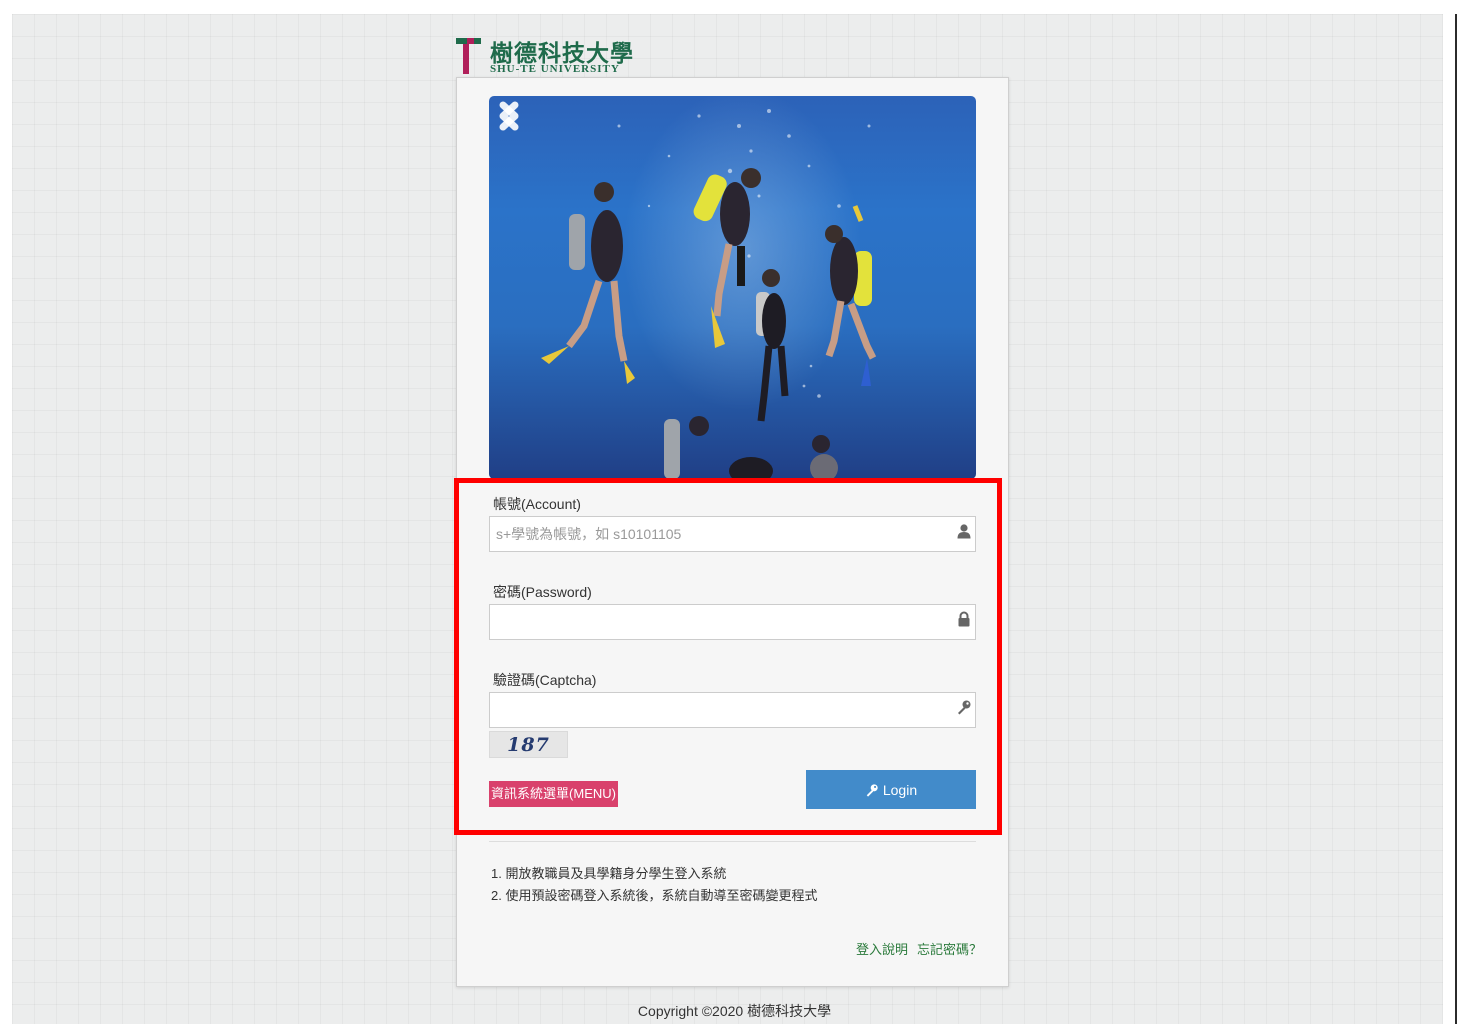 Image resolution: width=1469 pixels, height=1024 pixels. Describe the element at coordinates (555, 69) in the screenshot. I see `logo-name-en: SHU-TE UNIVERSITY` at that location.